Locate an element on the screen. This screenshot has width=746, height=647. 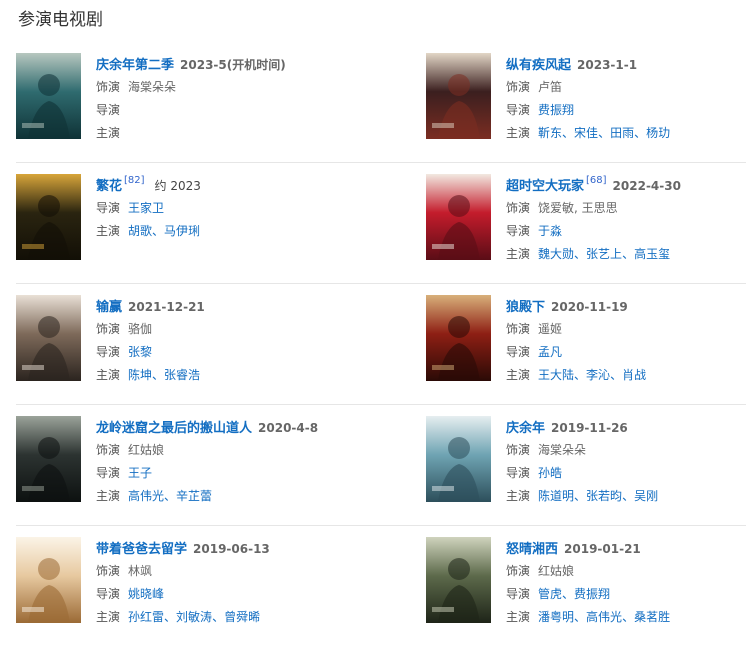
starring-name-link: 魏大勋 is located at coordinates (556, 254).